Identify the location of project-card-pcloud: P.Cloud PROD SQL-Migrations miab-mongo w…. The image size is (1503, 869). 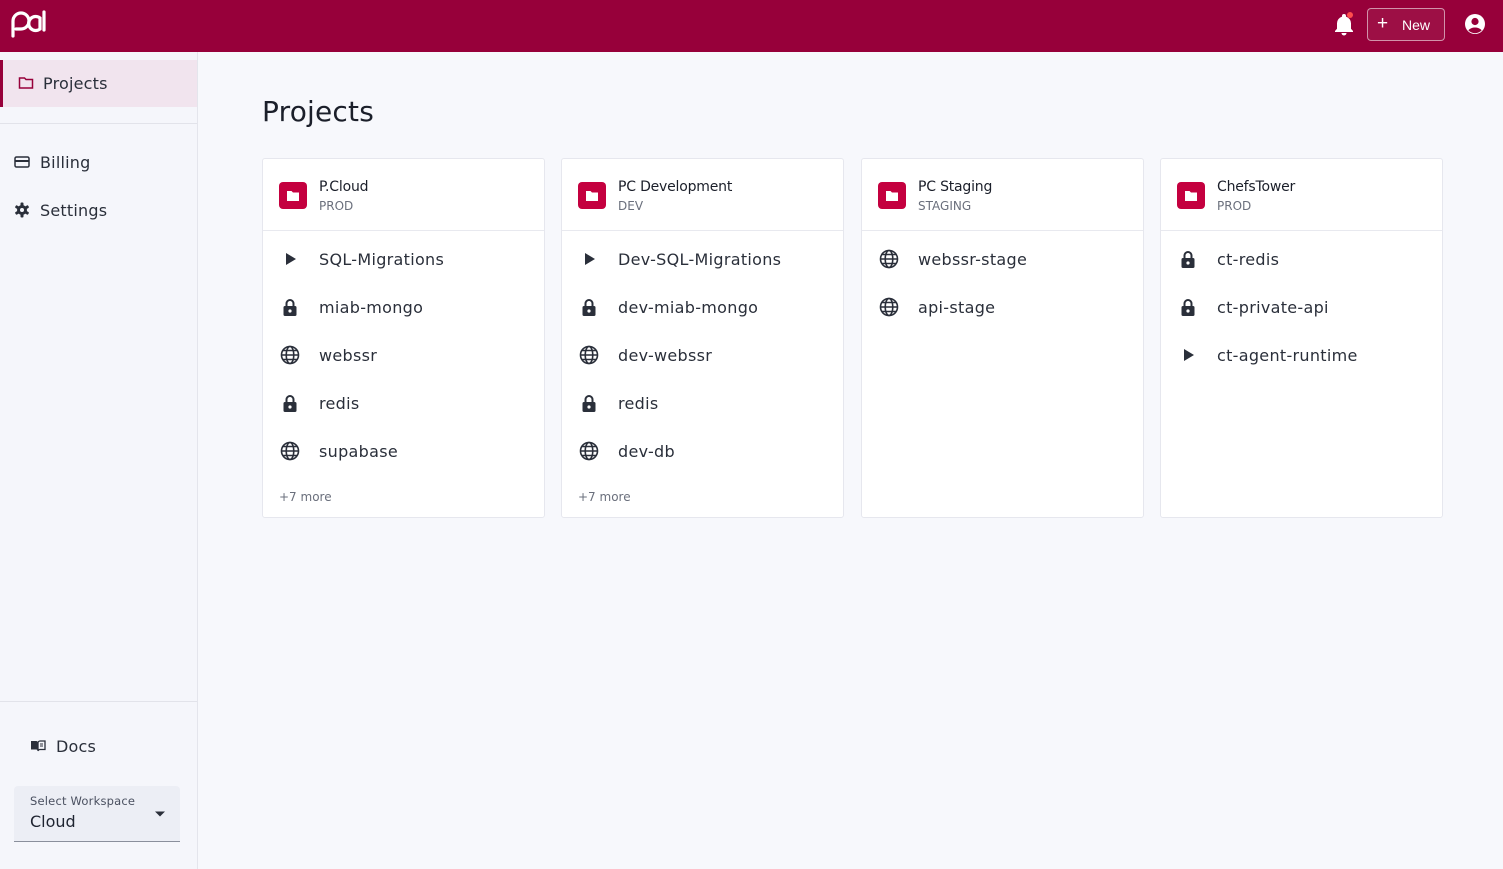
(403, 338).